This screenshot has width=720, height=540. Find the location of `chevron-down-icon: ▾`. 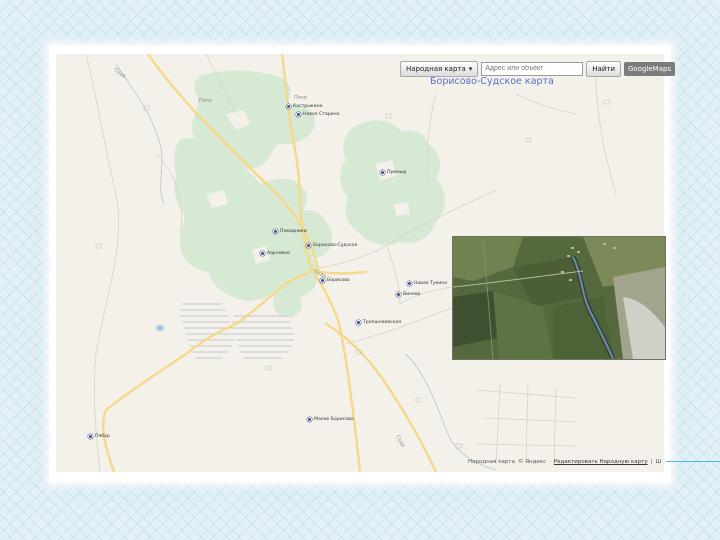

chevron-down-icon: ▾ is located at coordinates (470, 69).